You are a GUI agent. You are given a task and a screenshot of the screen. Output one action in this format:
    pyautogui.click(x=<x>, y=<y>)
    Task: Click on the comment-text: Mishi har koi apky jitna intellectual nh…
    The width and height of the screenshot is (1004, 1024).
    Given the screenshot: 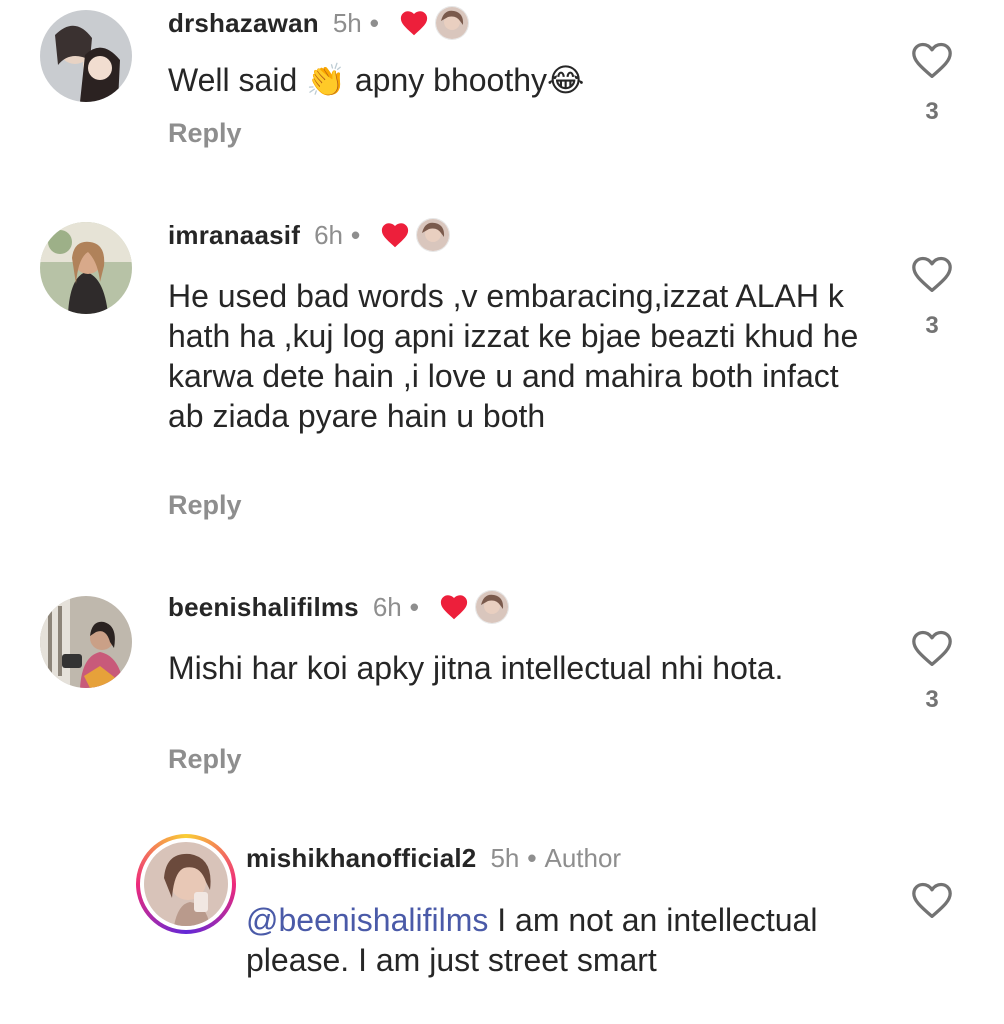 What is the action you would take?
    pyautogui.click(x=476, y=668)
    